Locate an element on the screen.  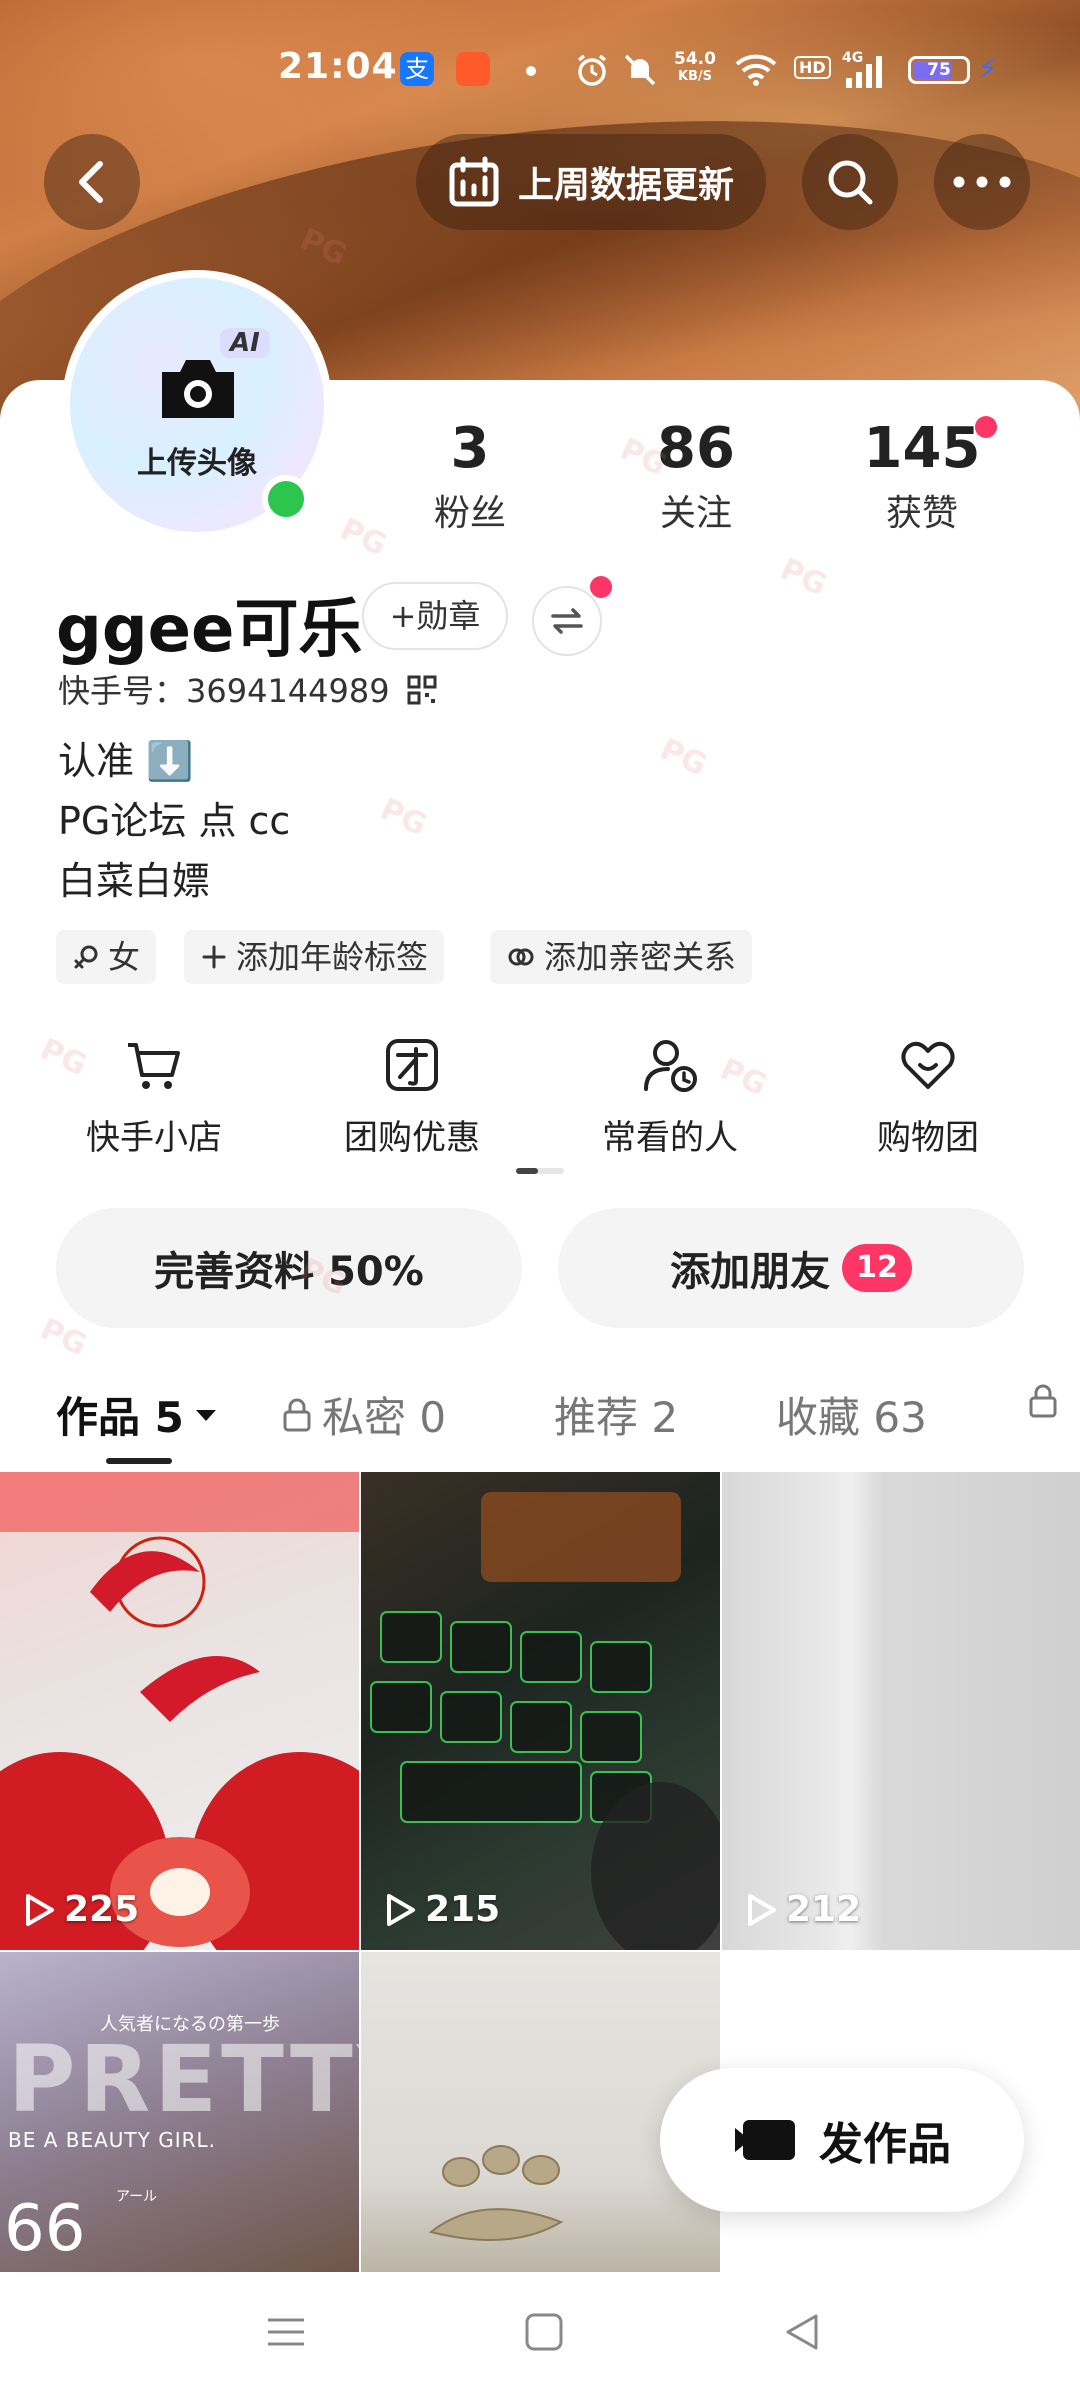
work-play-count-value: 225 is located at coordinates (102, 1909).